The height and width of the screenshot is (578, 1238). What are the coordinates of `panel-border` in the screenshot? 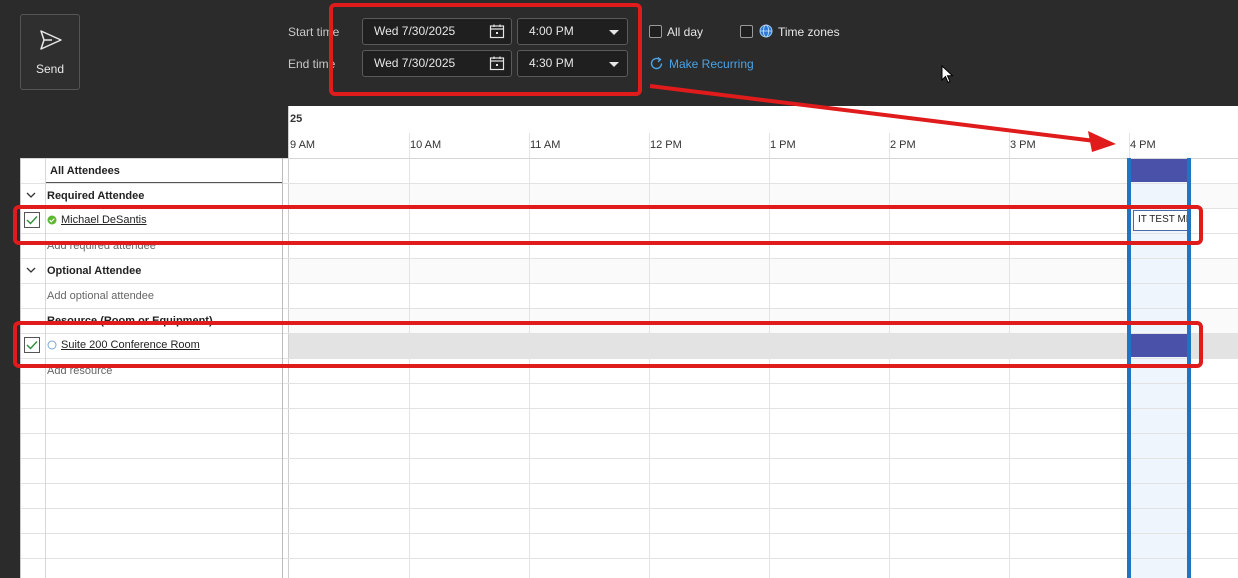 It's located at (20, 368).